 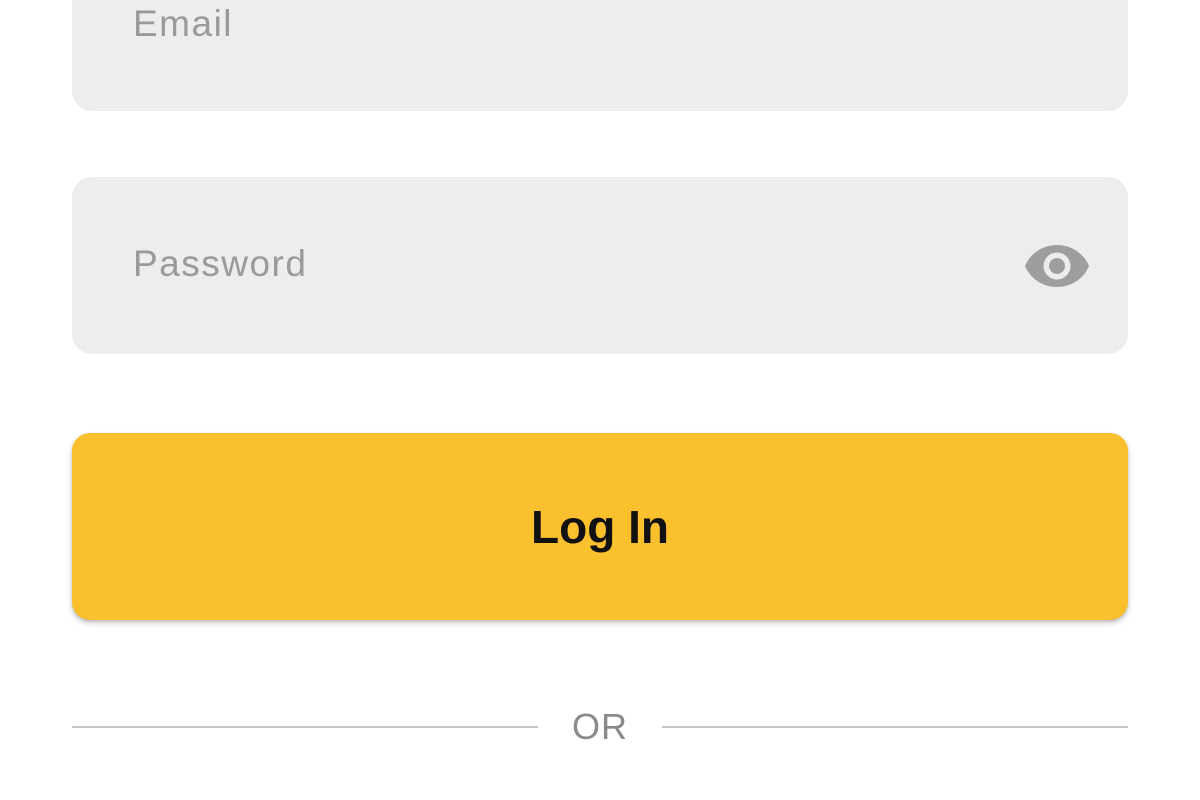 What do you see at coordinates (895, 727) in the screenshot?
I see `divider-line-right` at bounding box center [895, 727].